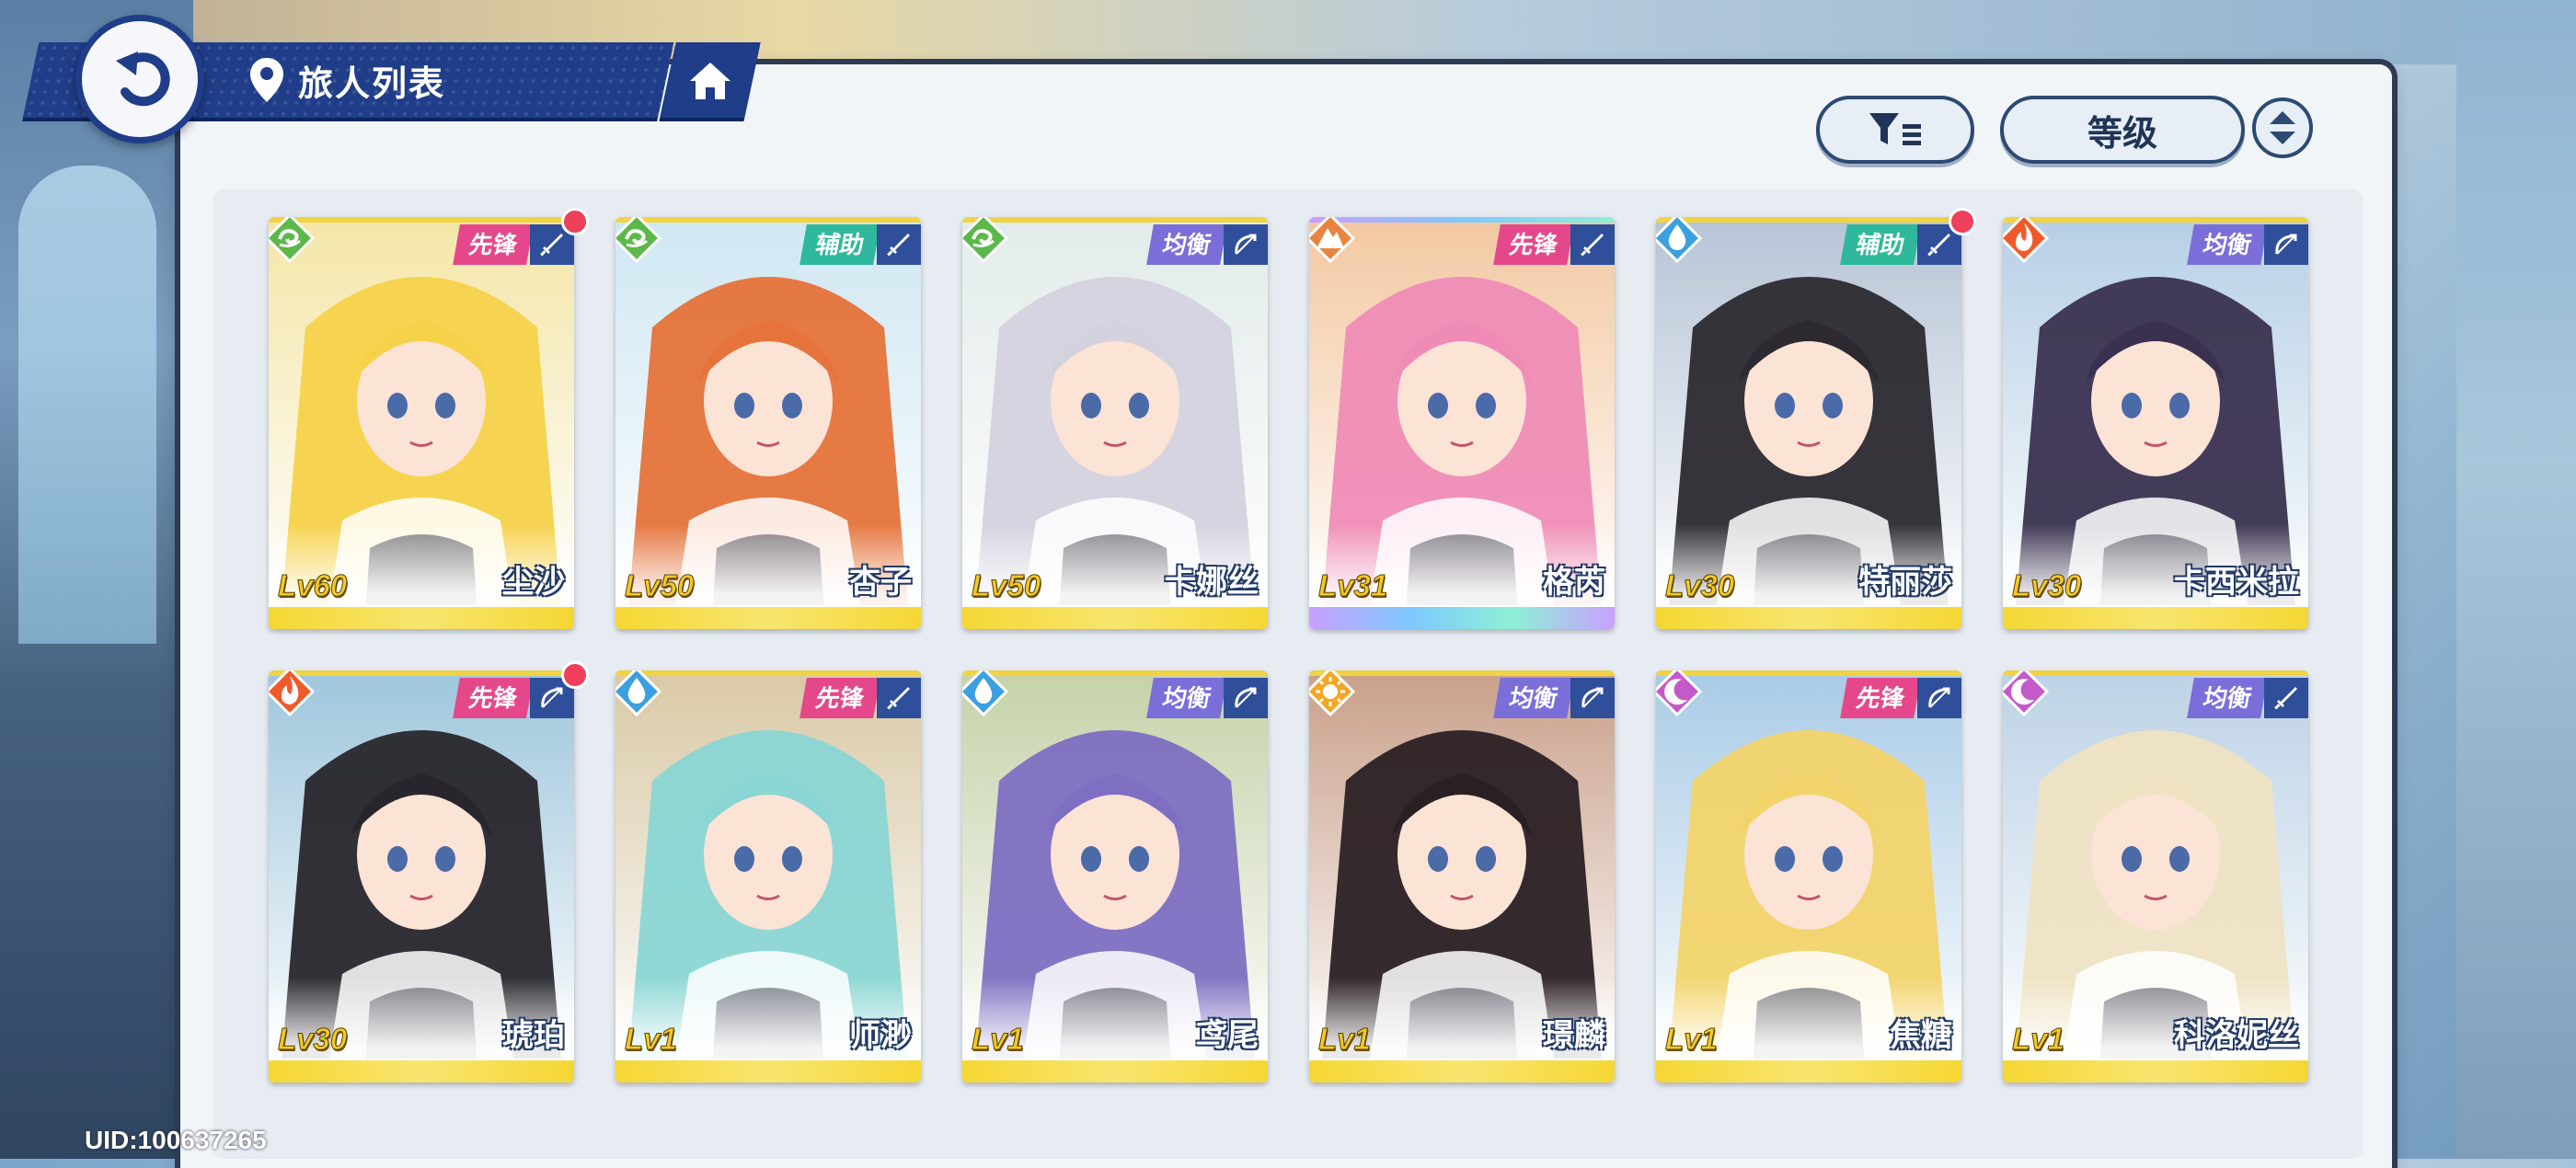  I want to click on character-card: 先锋 Lv1 师渺, so click(768, 876).